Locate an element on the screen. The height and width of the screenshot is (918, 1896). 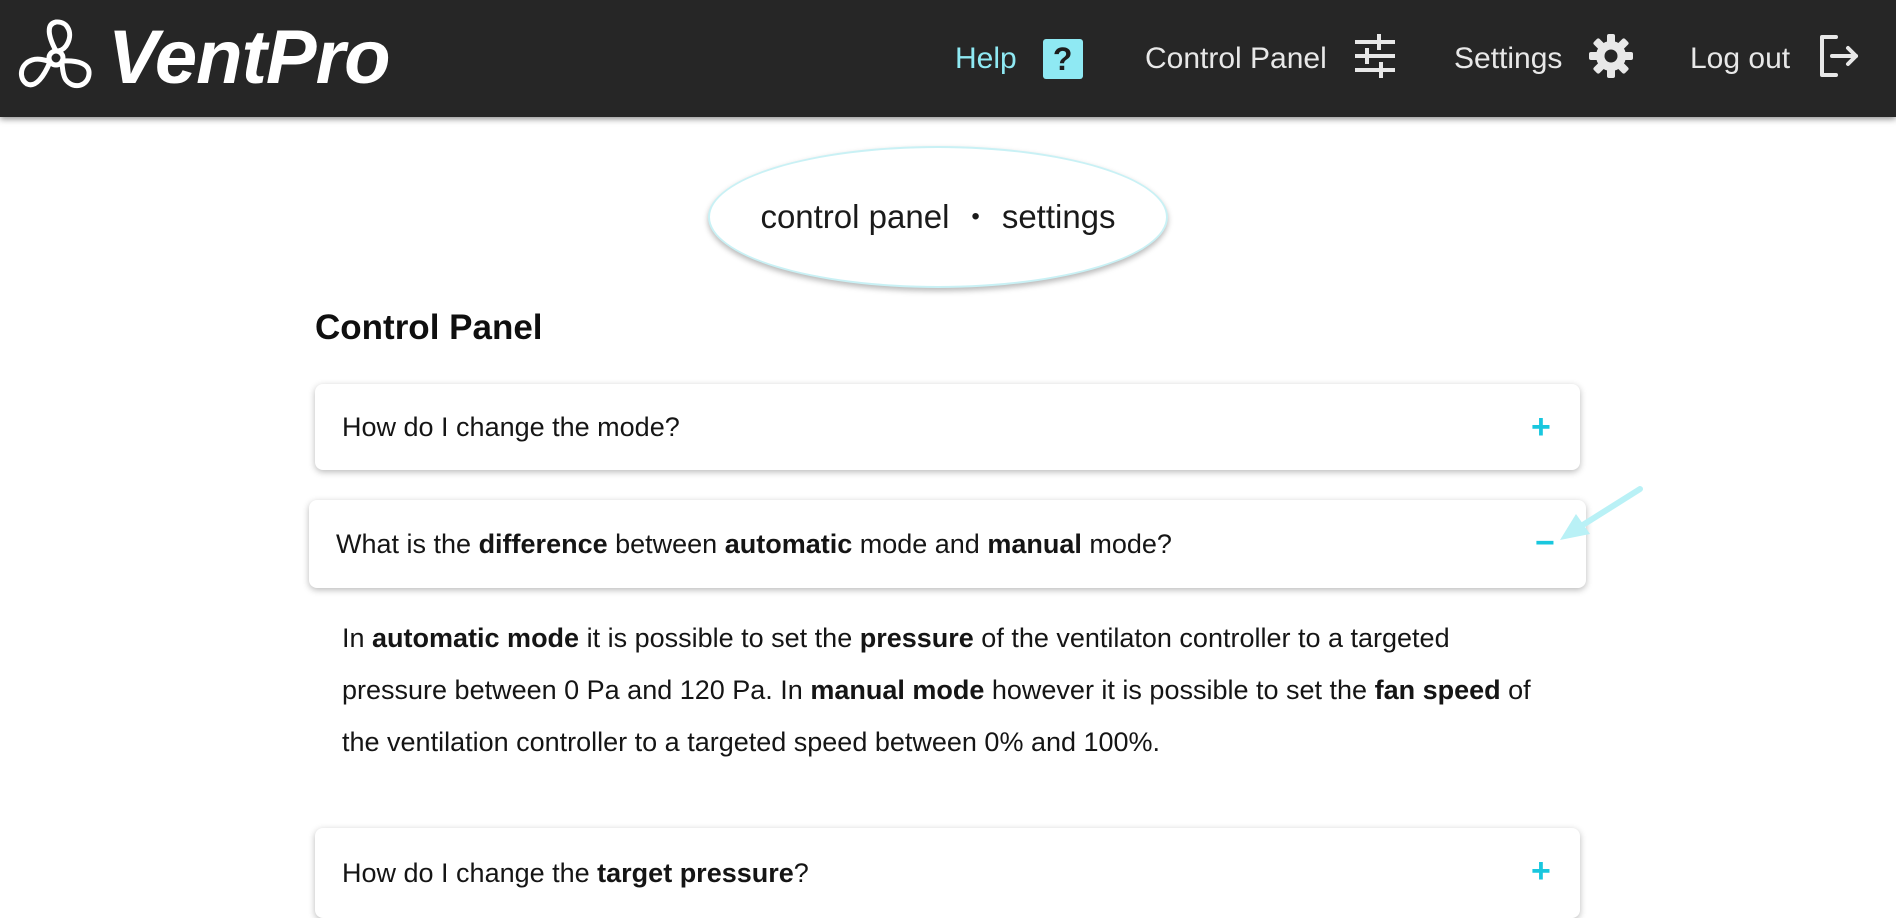
nav-settings-label: Settings is located at coordinates (1508, 58).